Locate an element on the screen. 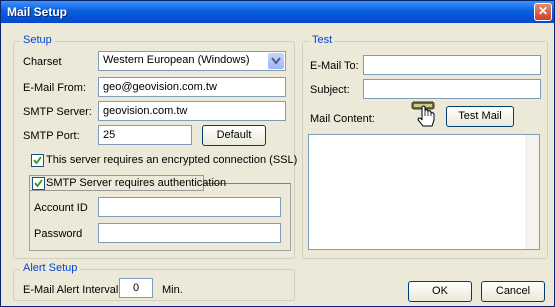 This screenshot has height=307, width=555. alert-setup-group-label: Alert Setup is located at coordinates (50, 268).